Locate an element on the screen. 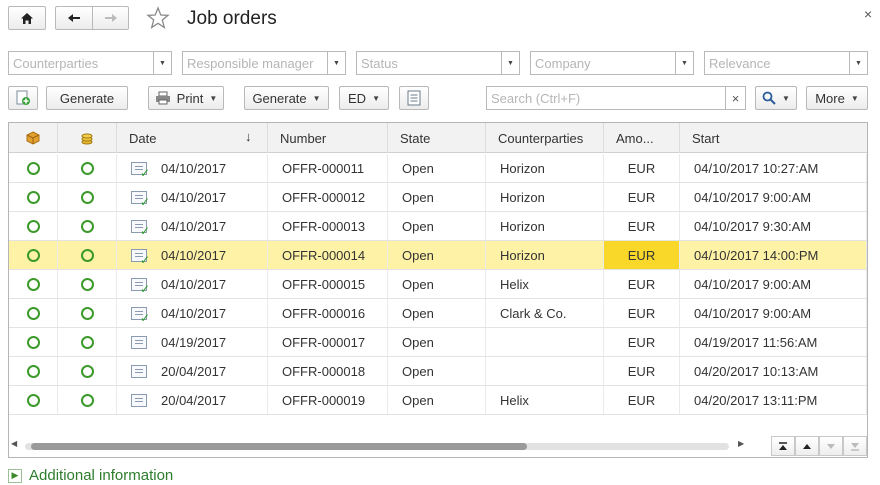 The height and width of the screenshot is (485, 880). favorite-star-button is located at coordinates (159, 18).